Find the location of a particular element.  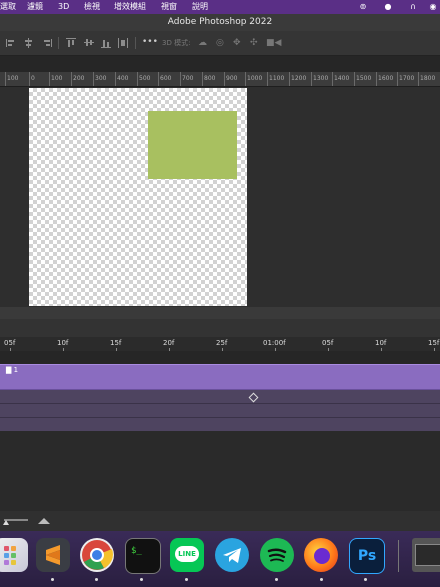

window-title: Adobe Photoshop 2022 is located at coordinates (220, 22).